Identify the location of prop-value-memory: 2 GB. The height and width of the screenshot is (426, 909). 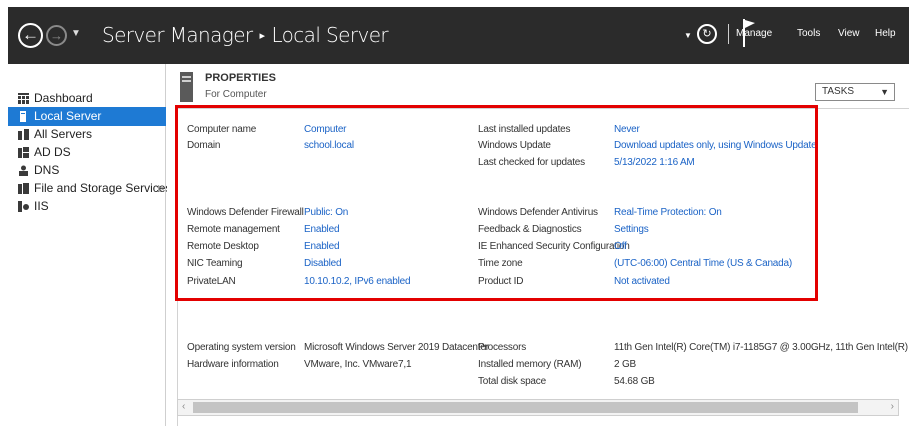
(625, 364).